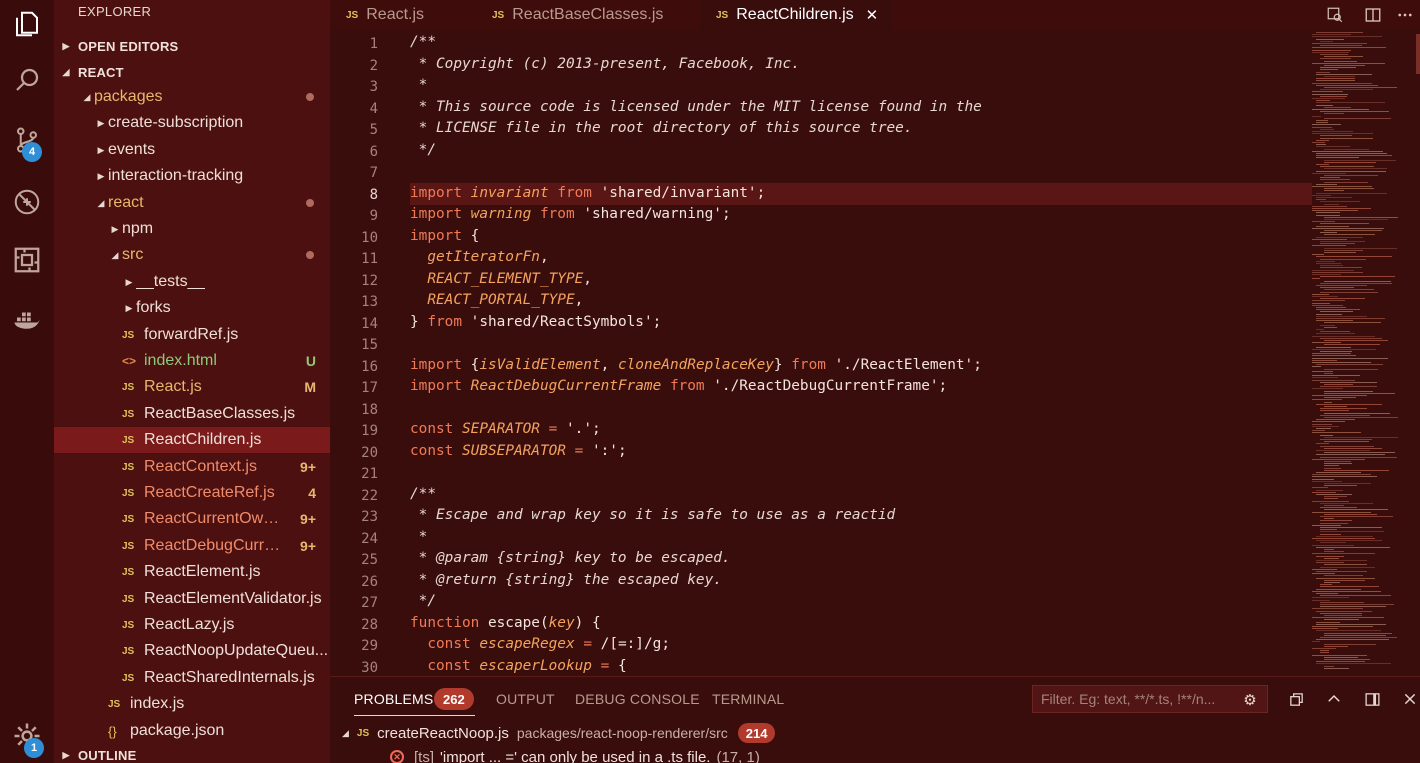 The height and width of the screenshot is (763, 1420). Describe the element at coordinates (1296, 699) in the screenshot. I see `collapse-all-icon` at that location.